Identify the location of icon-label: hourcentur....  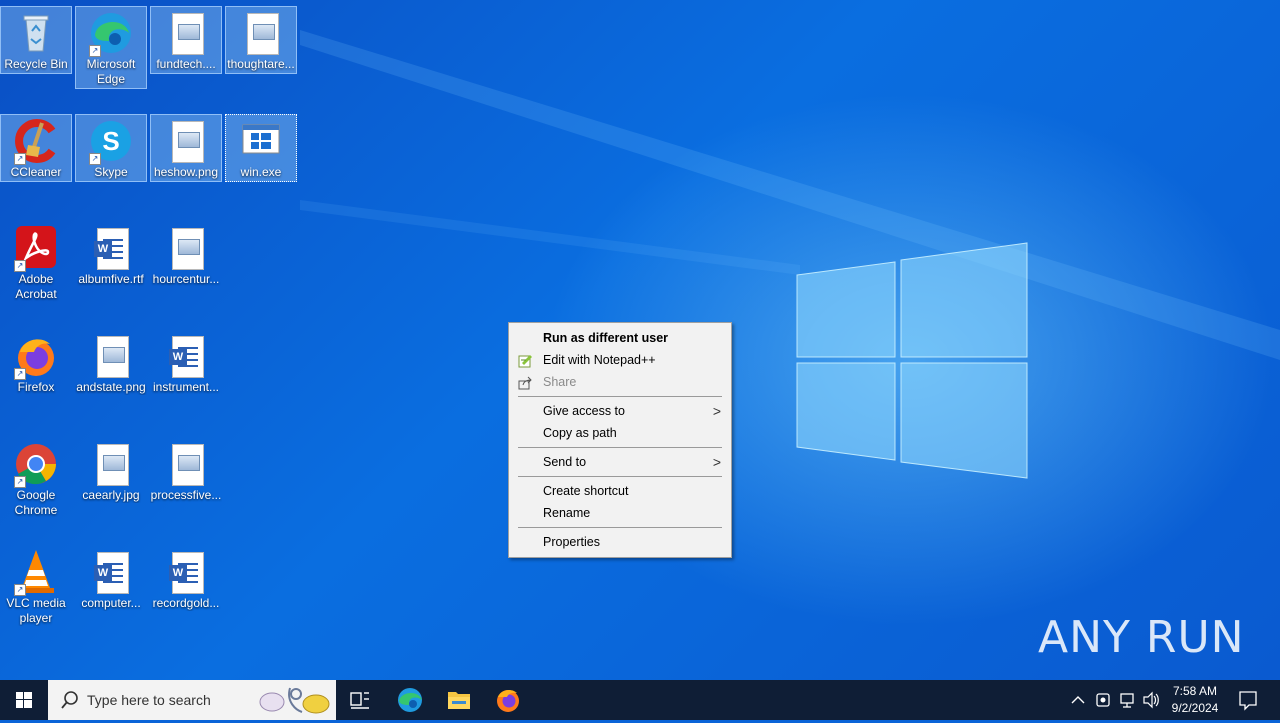
(186, 279).